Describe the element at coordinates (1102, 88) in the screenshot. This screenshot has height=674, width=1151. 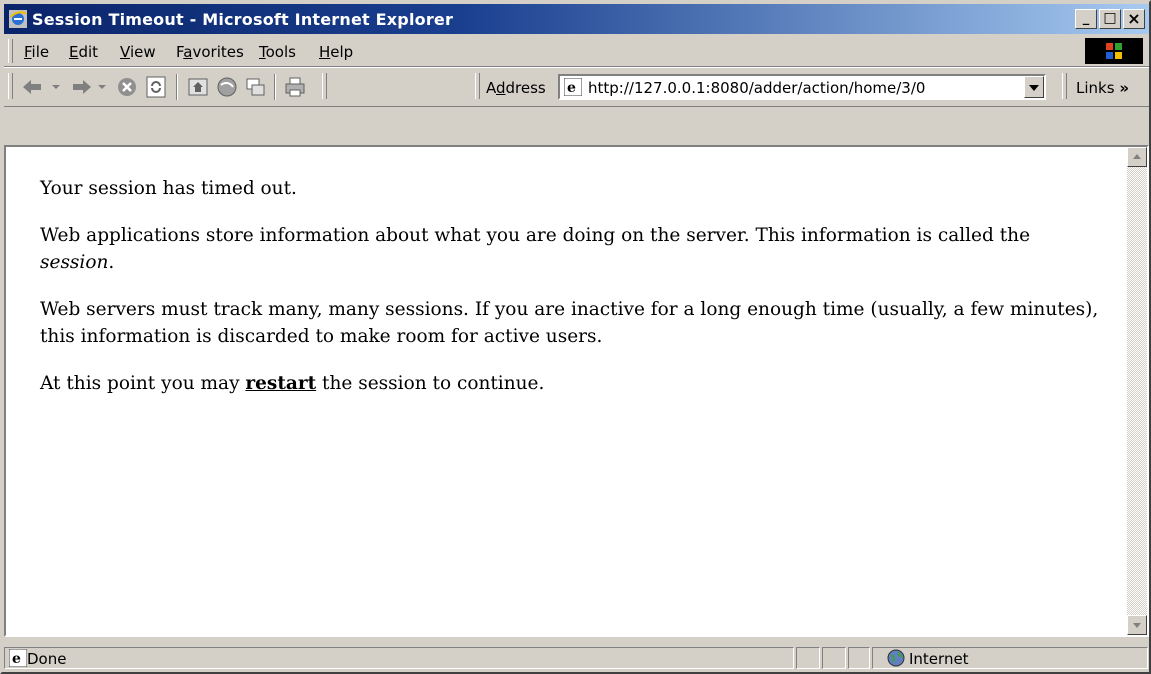
I see `links-toolbar: Links »` at that location.